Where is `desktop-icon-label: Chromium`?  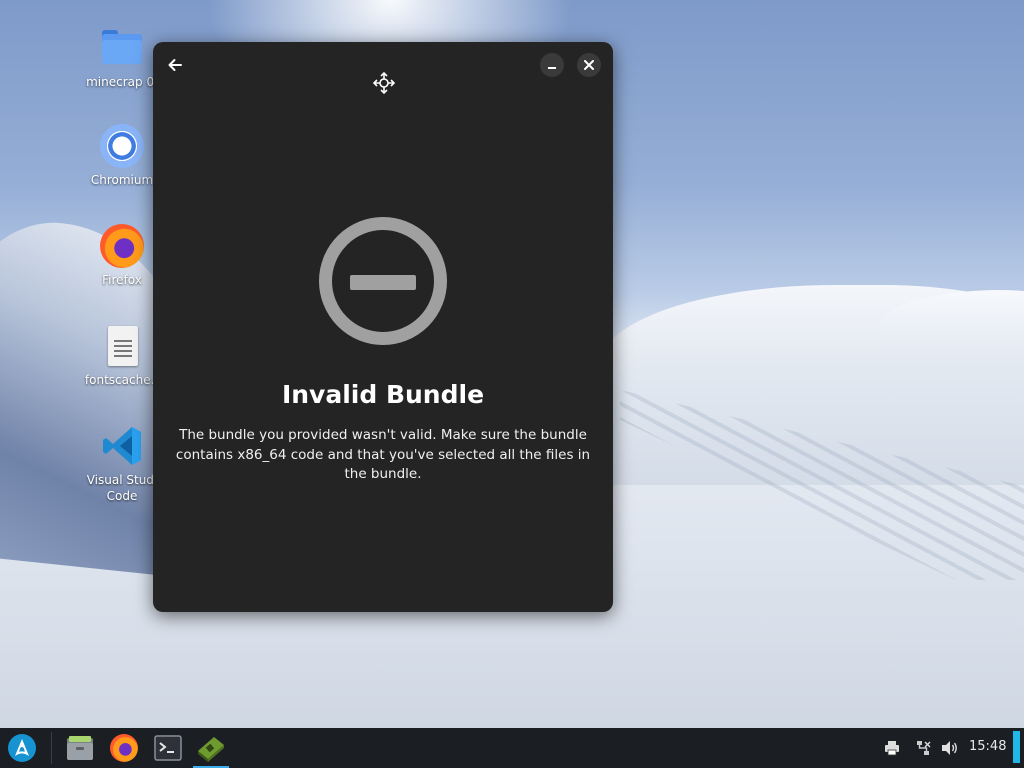
desktop-icon-label: Chromium is located at coordinates (122, 180).